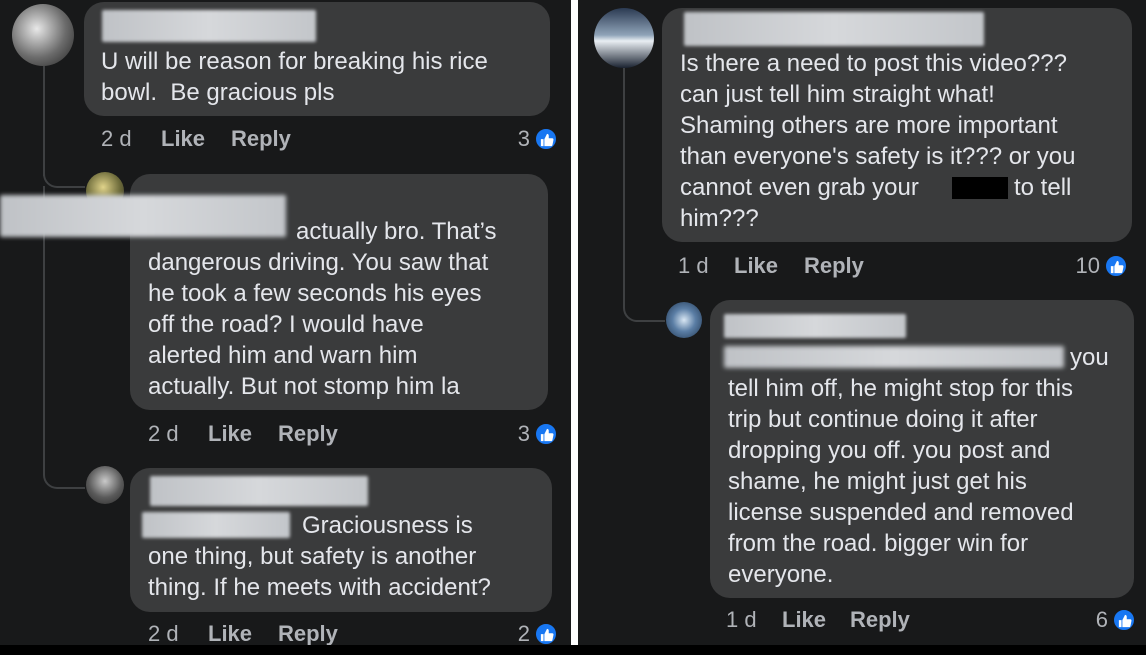 The width and height of the screenshot is (1146, 655). I want to click on comment-text-line: can just tell him straight what!, so click(837, 94).